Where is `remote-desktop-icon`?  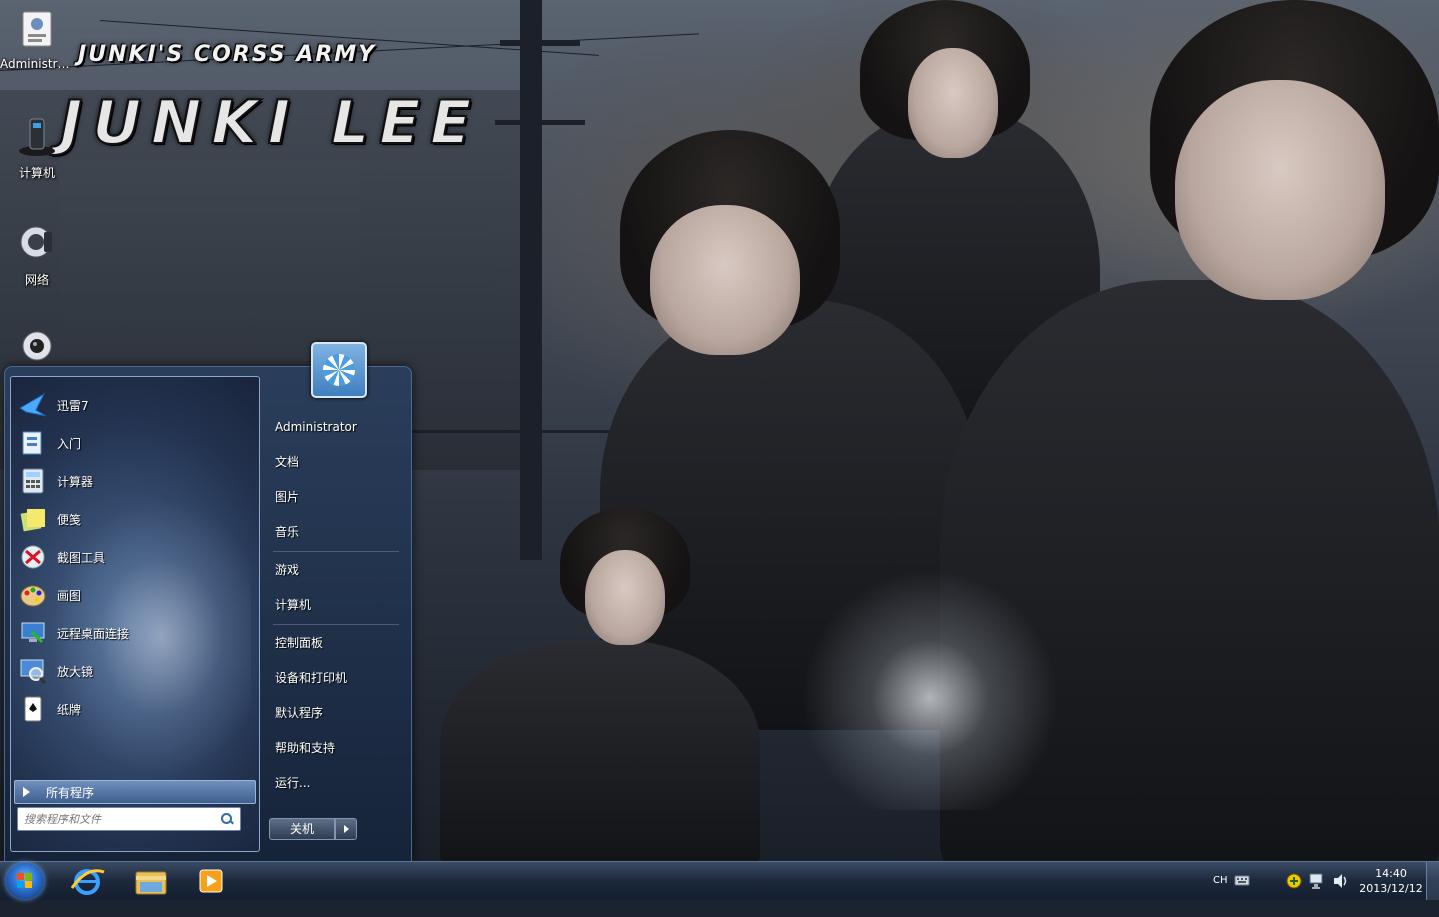 remote-desktop-icon is located at coordinates (33, 633).